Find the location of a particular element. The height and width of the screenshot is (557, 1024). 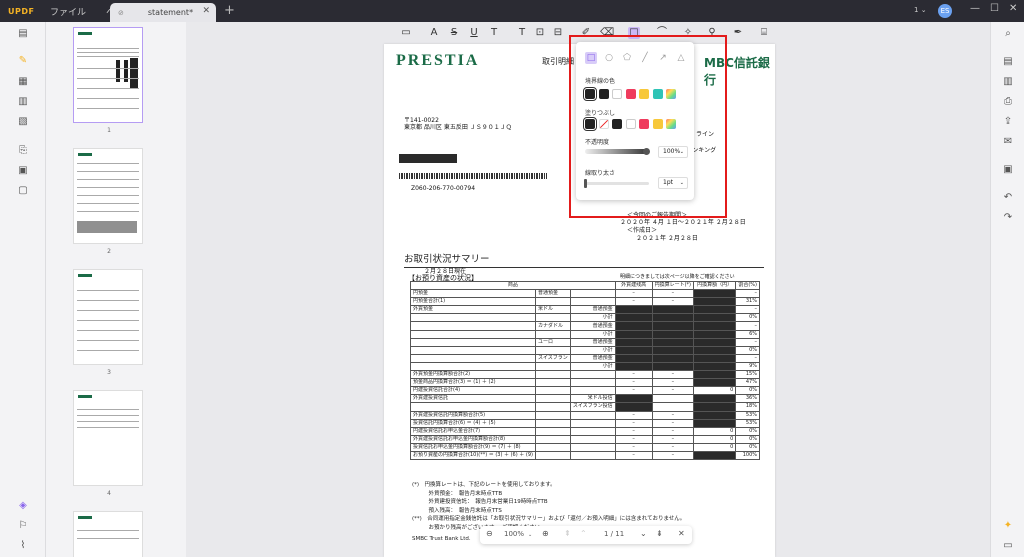

stroke-width-slider is located at coordinates (616, 183).